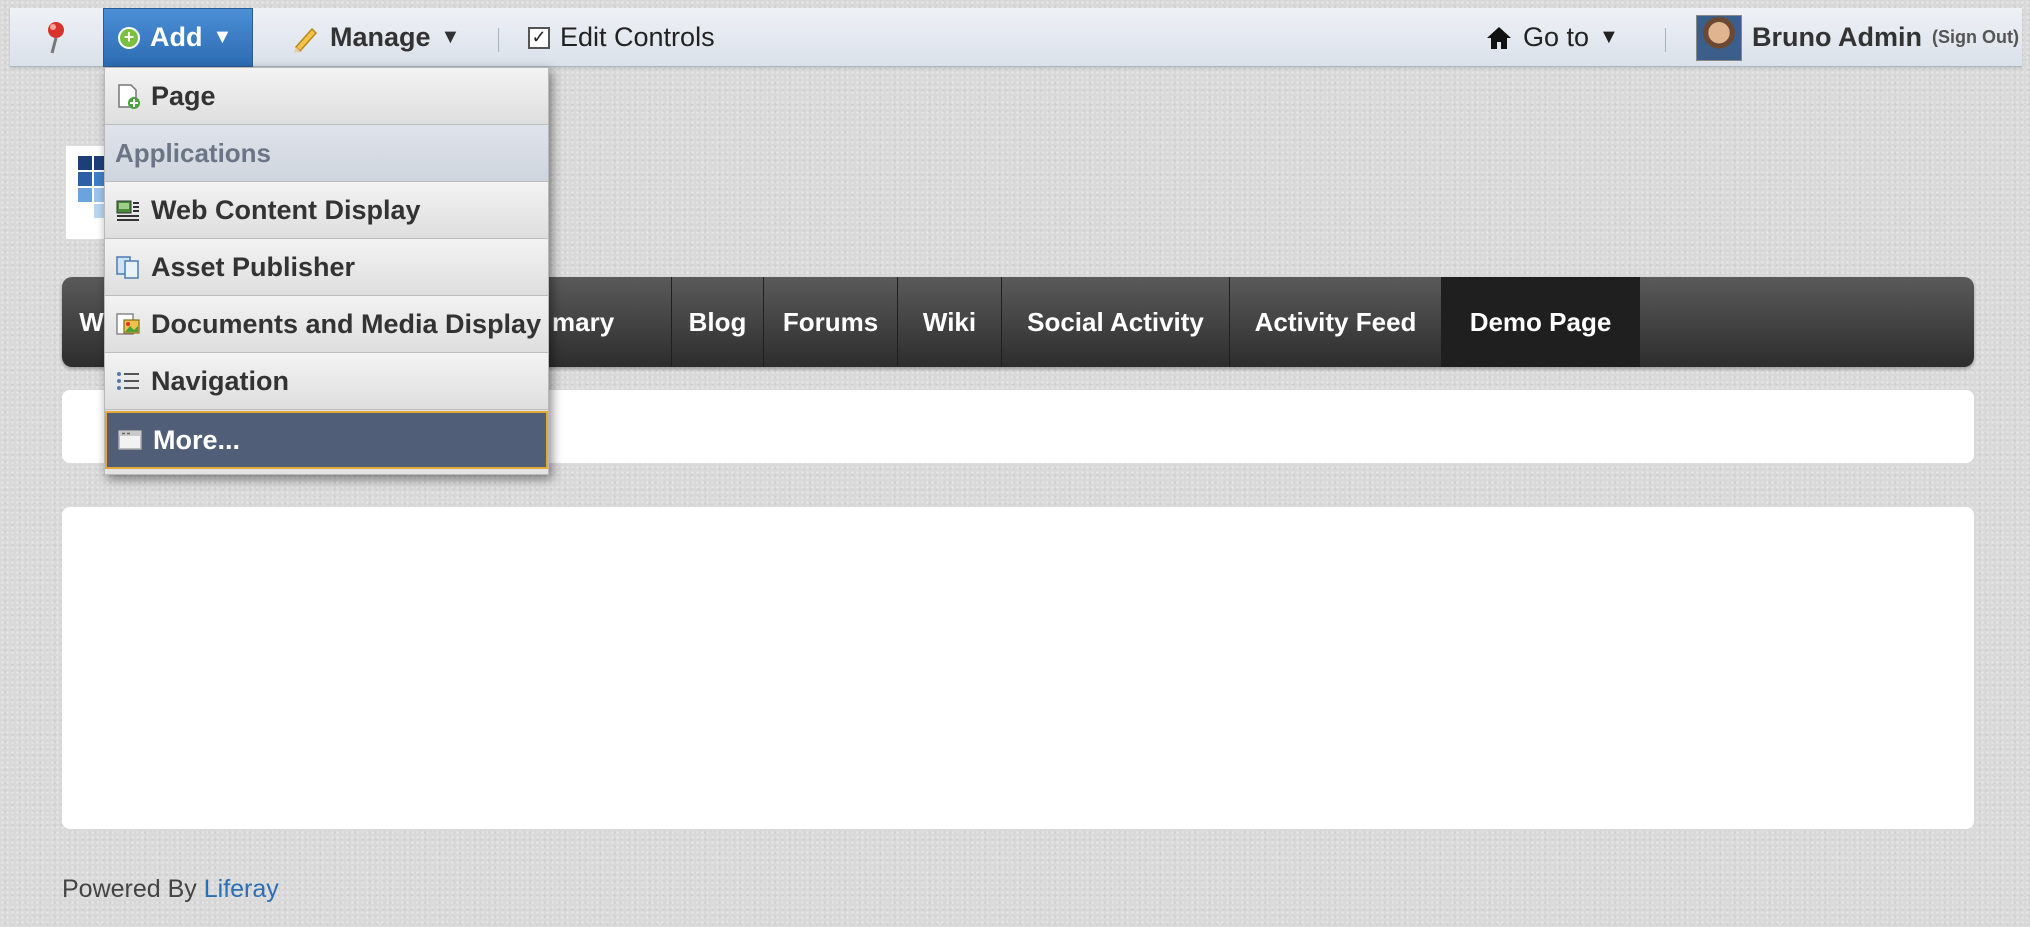 The height and width of the screenshot is (927, 2030). I want to click on nav-item-demo-page: Demo Page, so click(1541, 322).